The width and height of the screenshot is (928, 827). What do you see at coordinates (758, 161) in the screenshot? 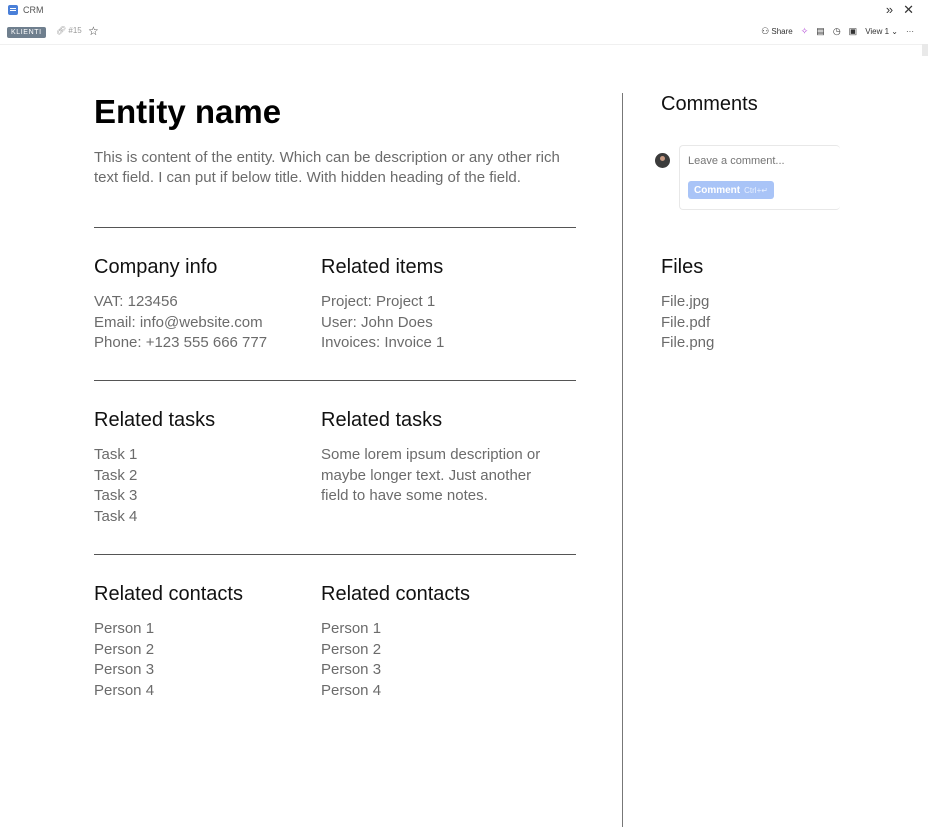
I see `comment-input` at bounding box center [758, 161].